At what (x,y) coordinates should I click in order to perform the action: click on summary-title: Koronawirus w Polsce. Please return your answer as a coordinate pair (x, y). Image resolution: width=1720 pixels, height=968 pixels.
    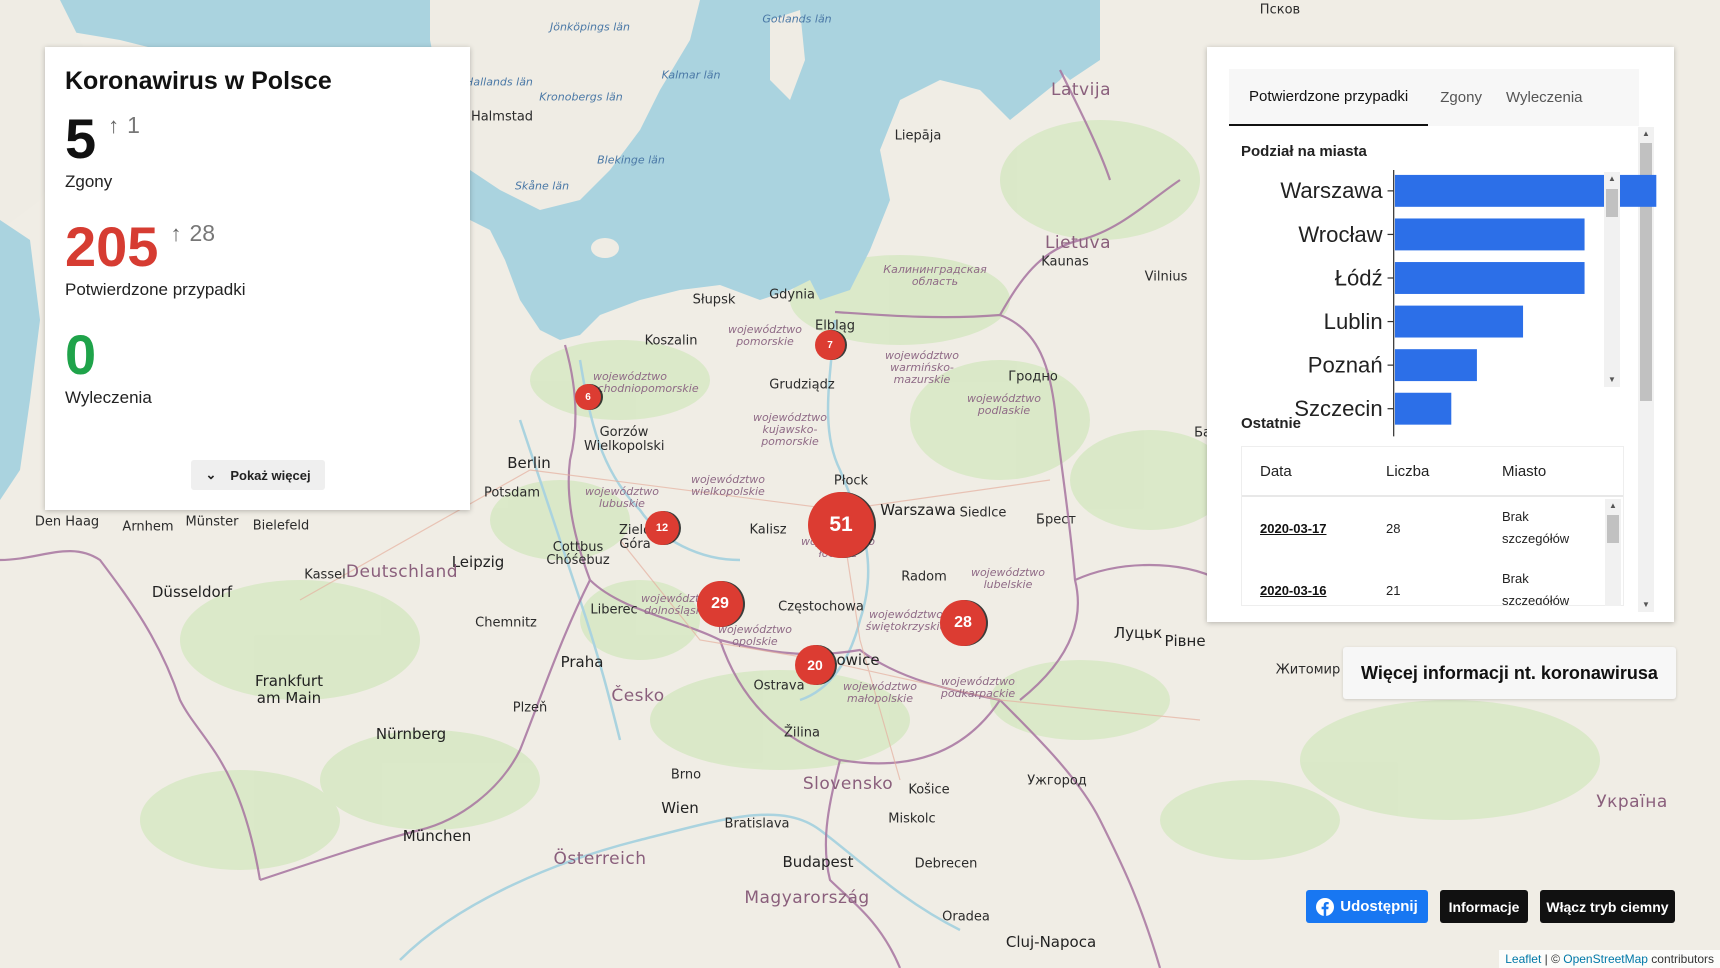
    Looking at the image, I should click on (198, 81).